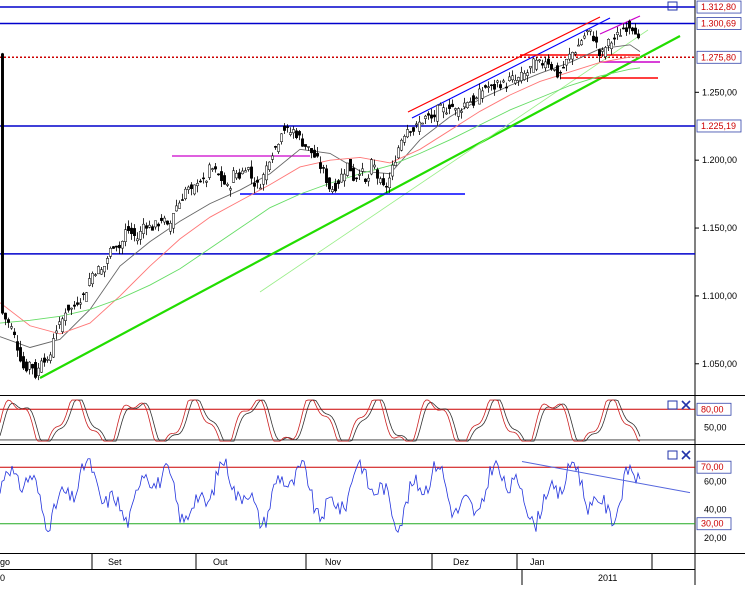  Describe the element at coordinates (712, 524) in the screenshot. I see `rsi-level-label: 30,00` at that location.